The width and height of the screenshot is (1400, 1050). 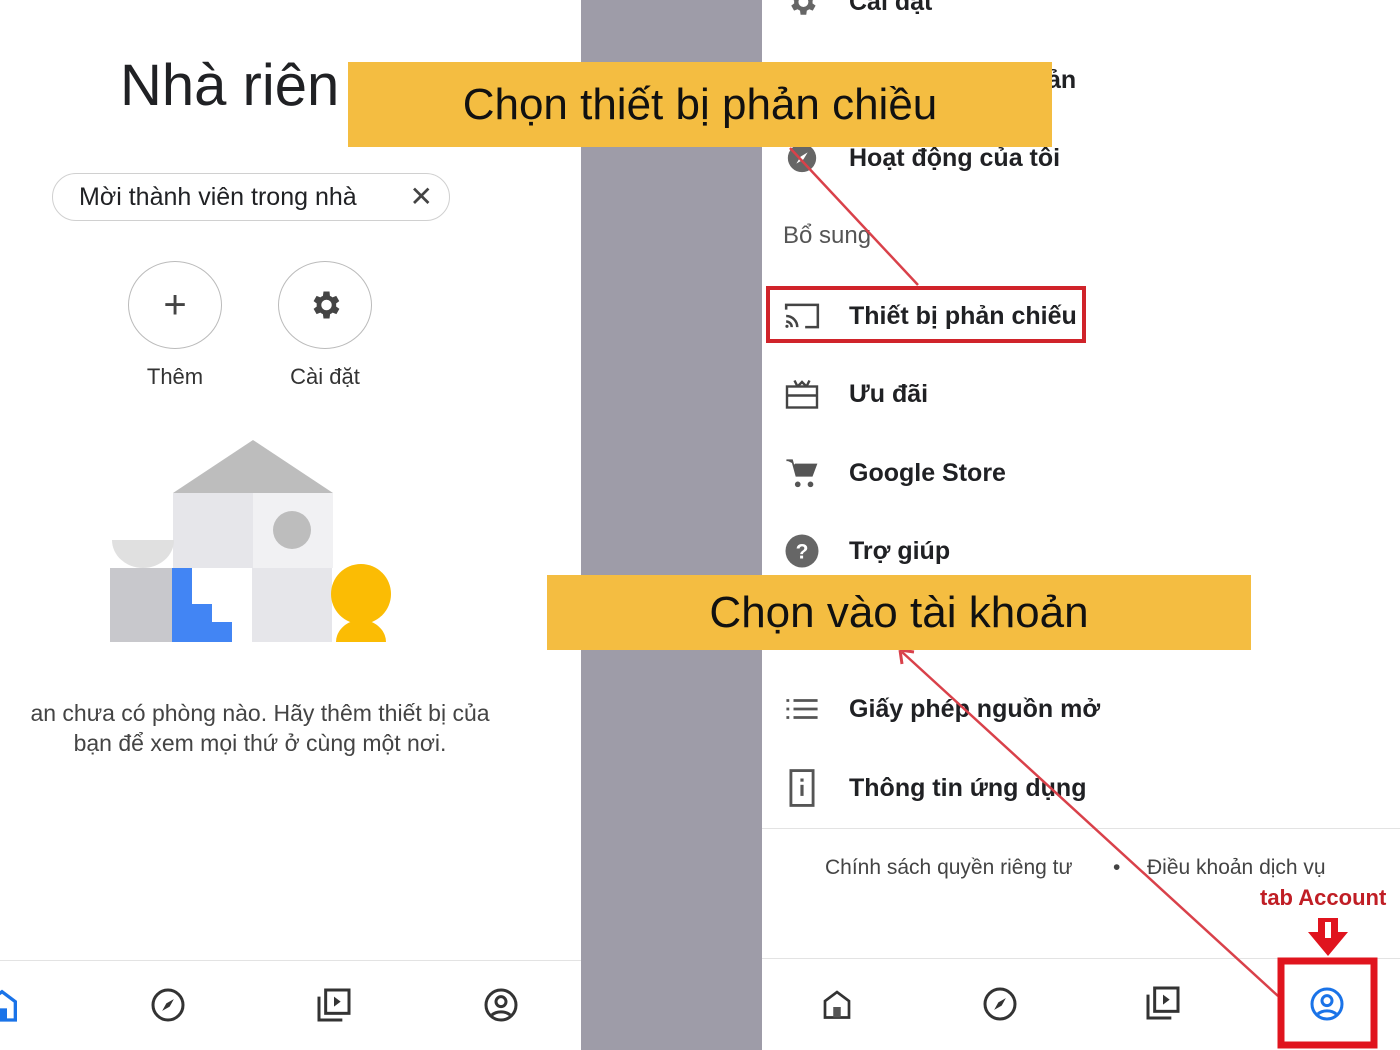 What do you see at coordinates (854, 216) in the screenshot?
I see `pointer-line-top` at bounding box center [854, 216].